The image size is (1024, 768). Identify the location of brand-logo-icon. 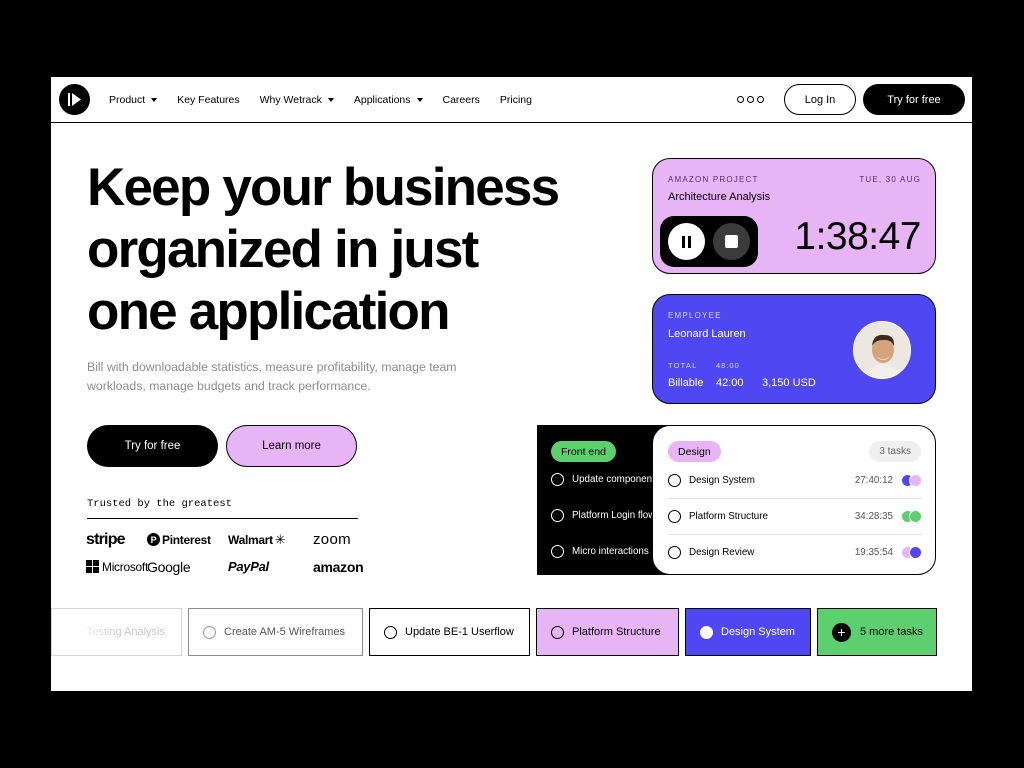
(74, 99).